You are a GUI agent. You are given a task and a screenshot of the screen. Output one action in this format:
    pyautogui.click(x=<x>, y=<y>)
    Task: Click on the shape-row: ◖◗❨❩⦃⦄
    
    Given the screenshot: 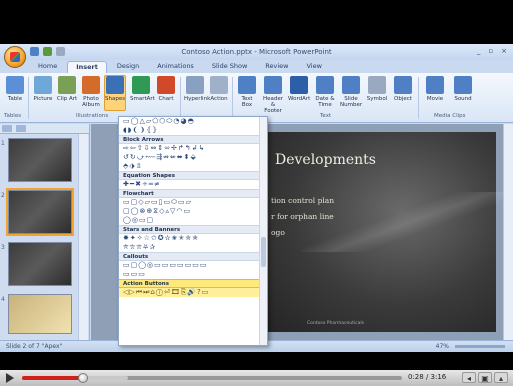 What is the action you would take?
    pyautogui.click(x=193, y=130)
    